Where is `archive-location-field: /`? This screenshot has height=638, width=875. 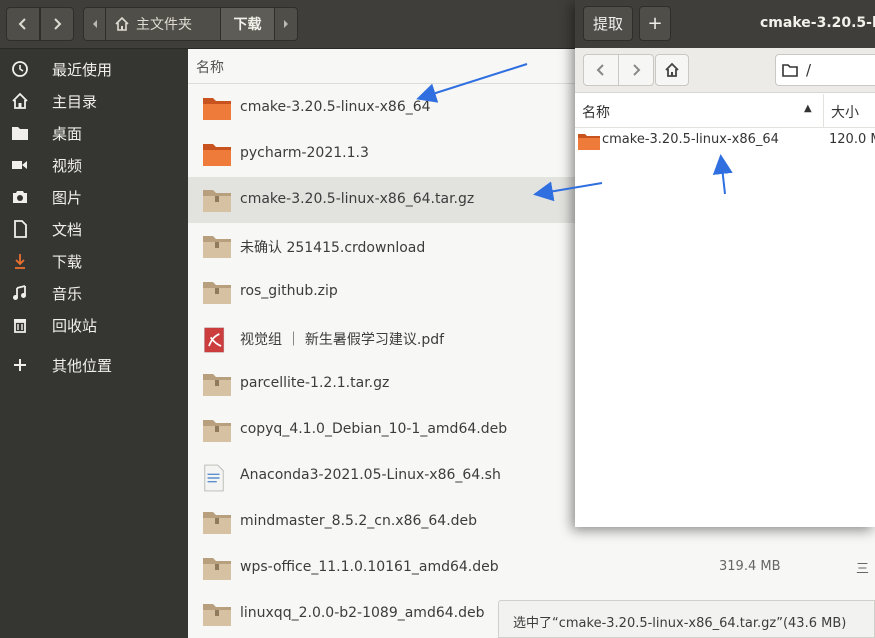
archive-location-field: / is located at coordinates (825, 70).